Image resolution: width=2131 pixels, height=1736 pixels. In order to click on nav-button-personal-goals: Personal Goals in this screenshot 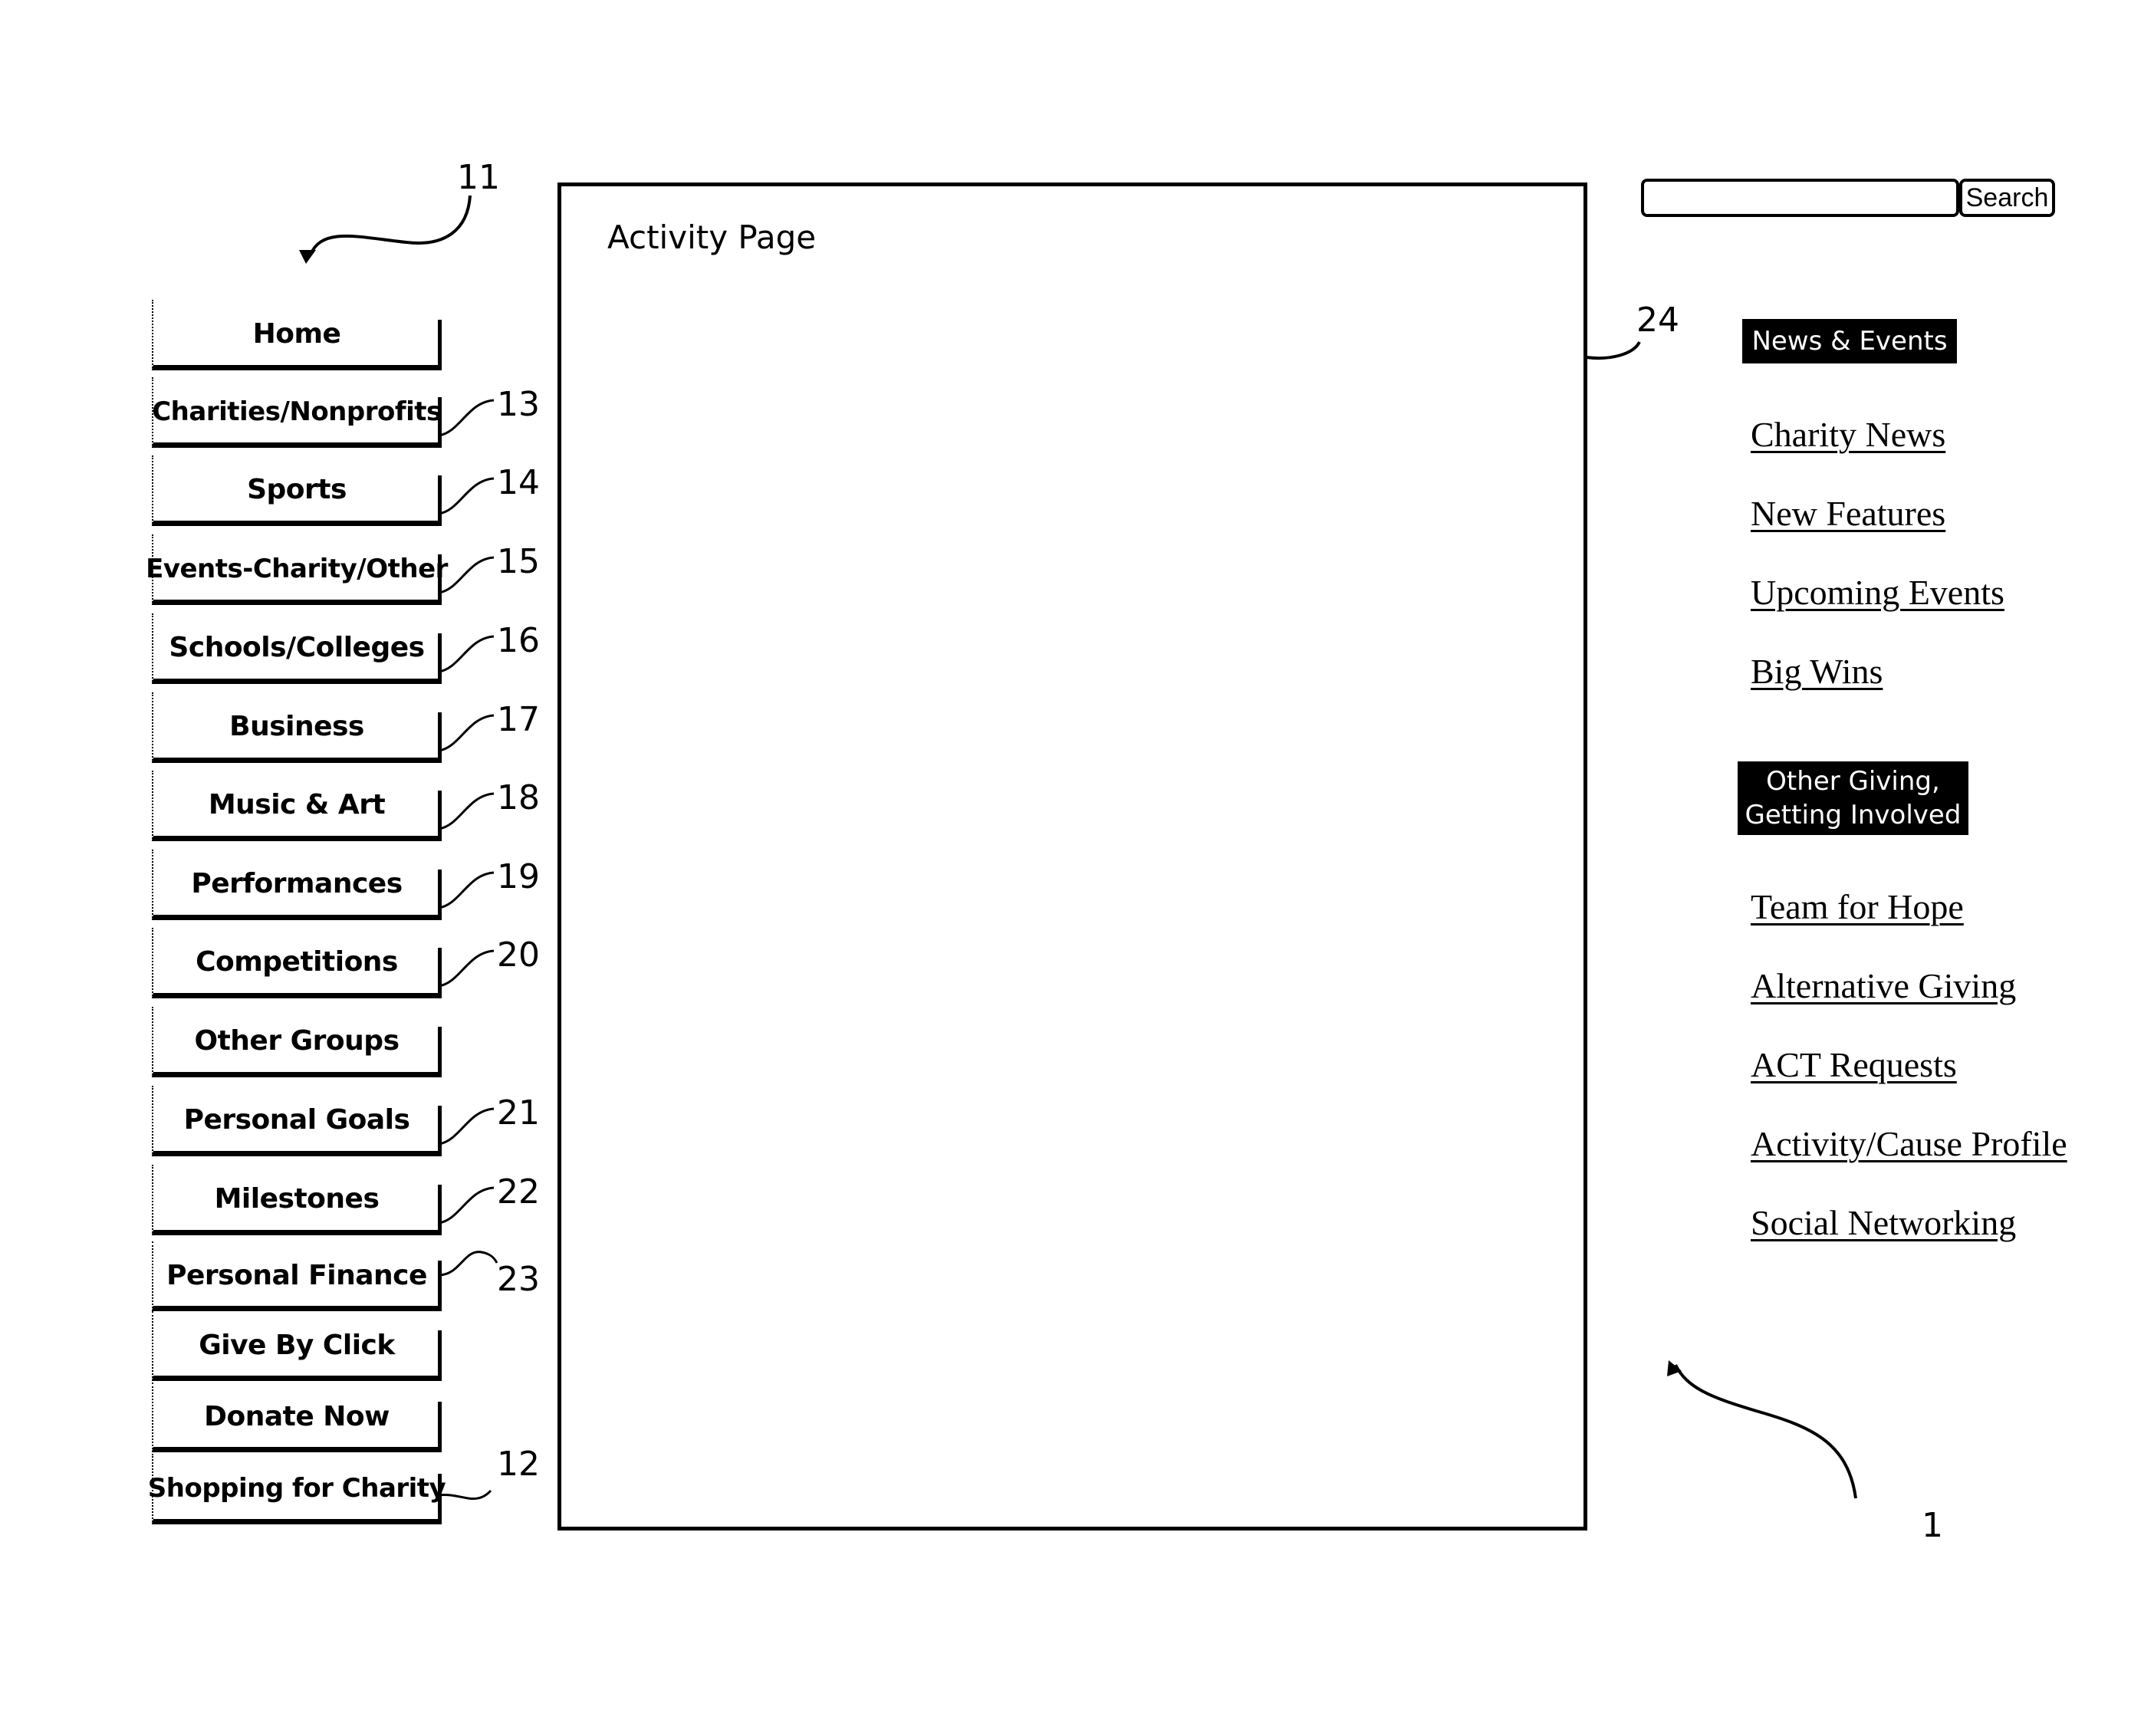, I will do `click(297, 1121)`.